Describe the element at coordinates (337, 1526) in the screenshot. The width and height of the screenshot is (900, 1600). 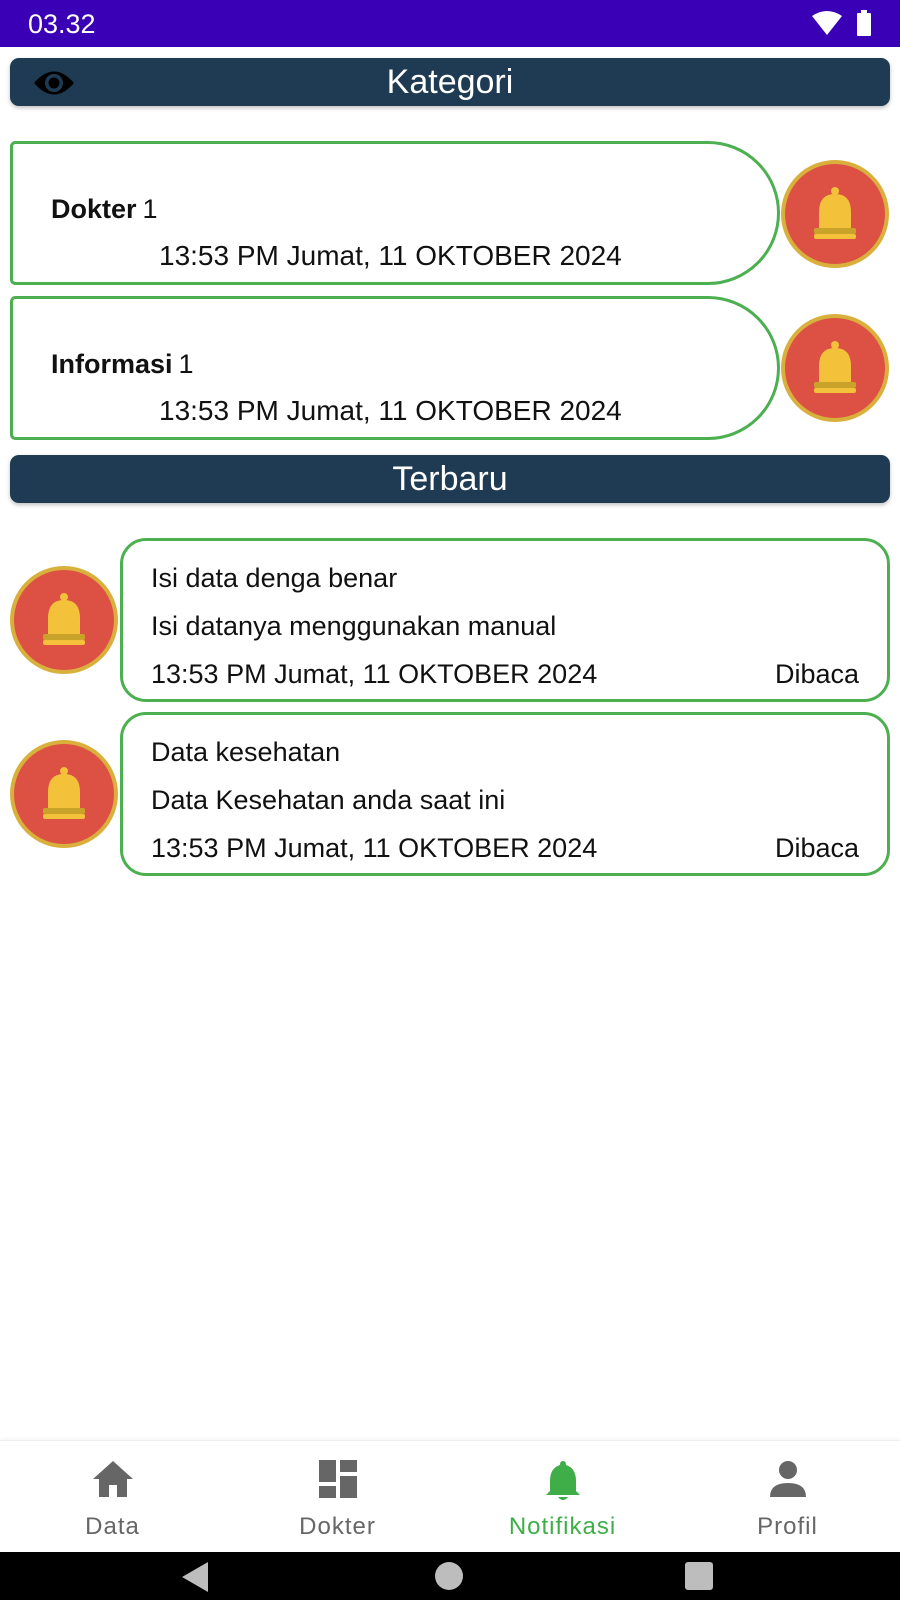
I see `nav-label: Dokter` at that location.